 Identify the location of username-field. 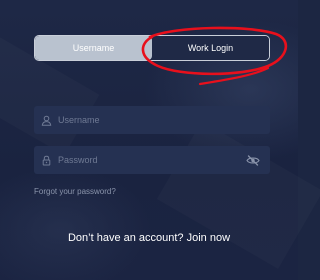
(152, 120).